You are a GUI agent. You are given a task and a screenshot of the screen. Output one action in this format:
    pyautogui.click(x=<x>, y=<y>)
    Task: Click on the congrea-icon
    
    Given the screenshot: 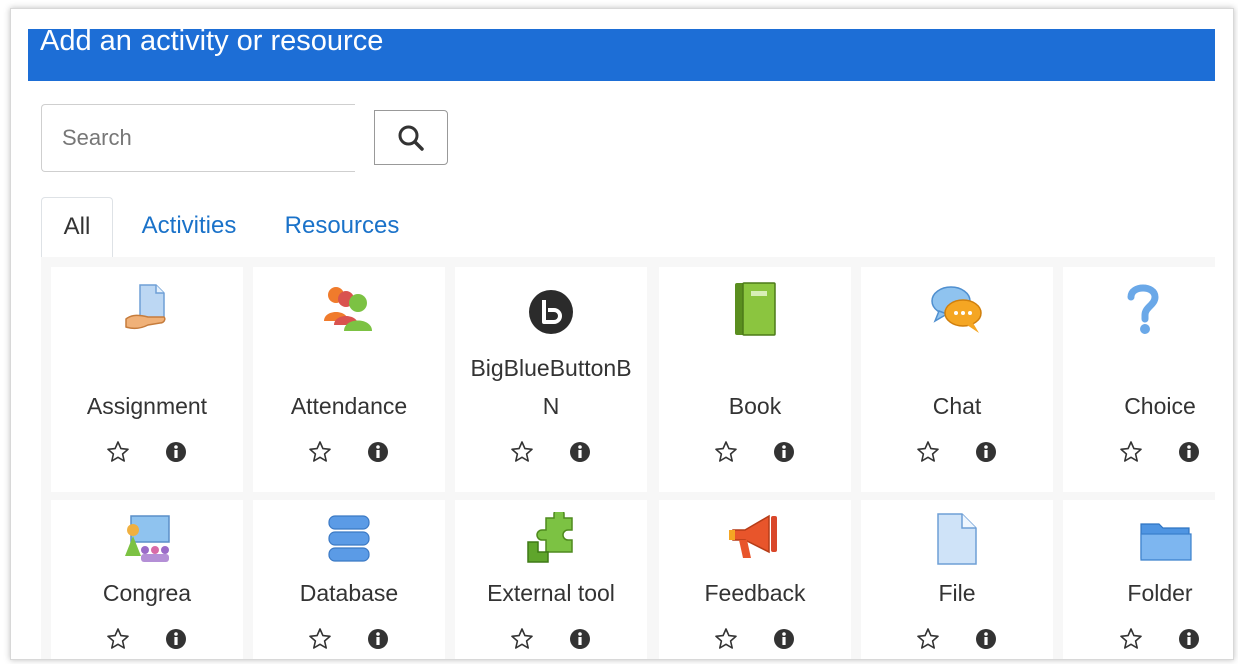 What is the action you would take?
    pyautogui.click(x=147, y=538)
    